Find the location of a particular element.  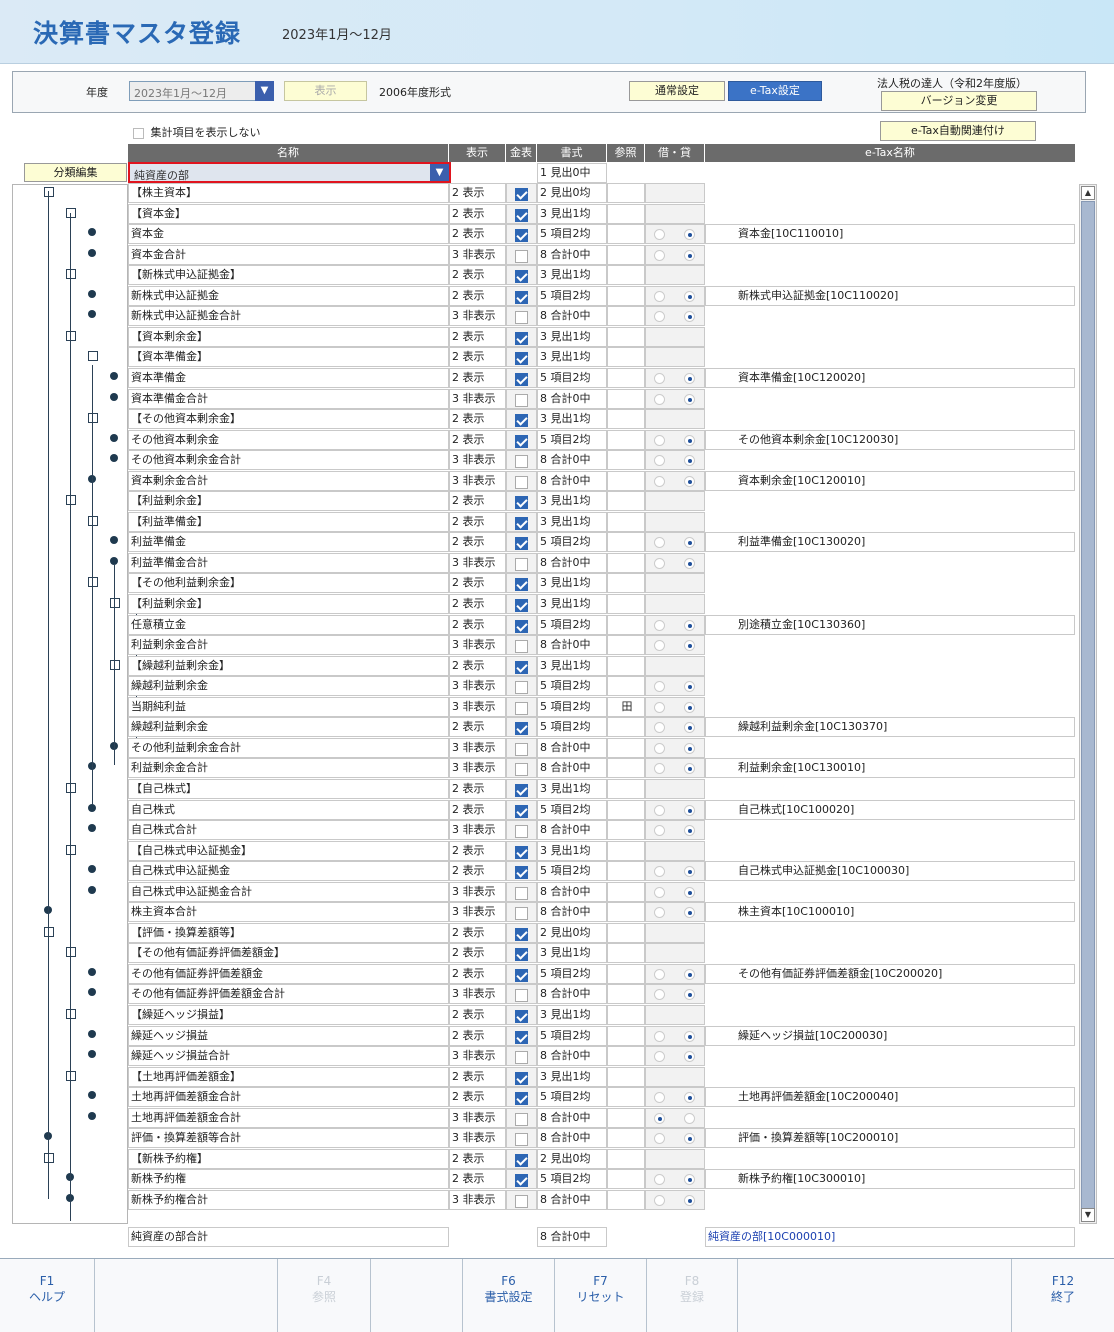

table-row: 新株式申込証拠金合計 3 非表示 8 合計0中 is located at coordinates (601, 316).